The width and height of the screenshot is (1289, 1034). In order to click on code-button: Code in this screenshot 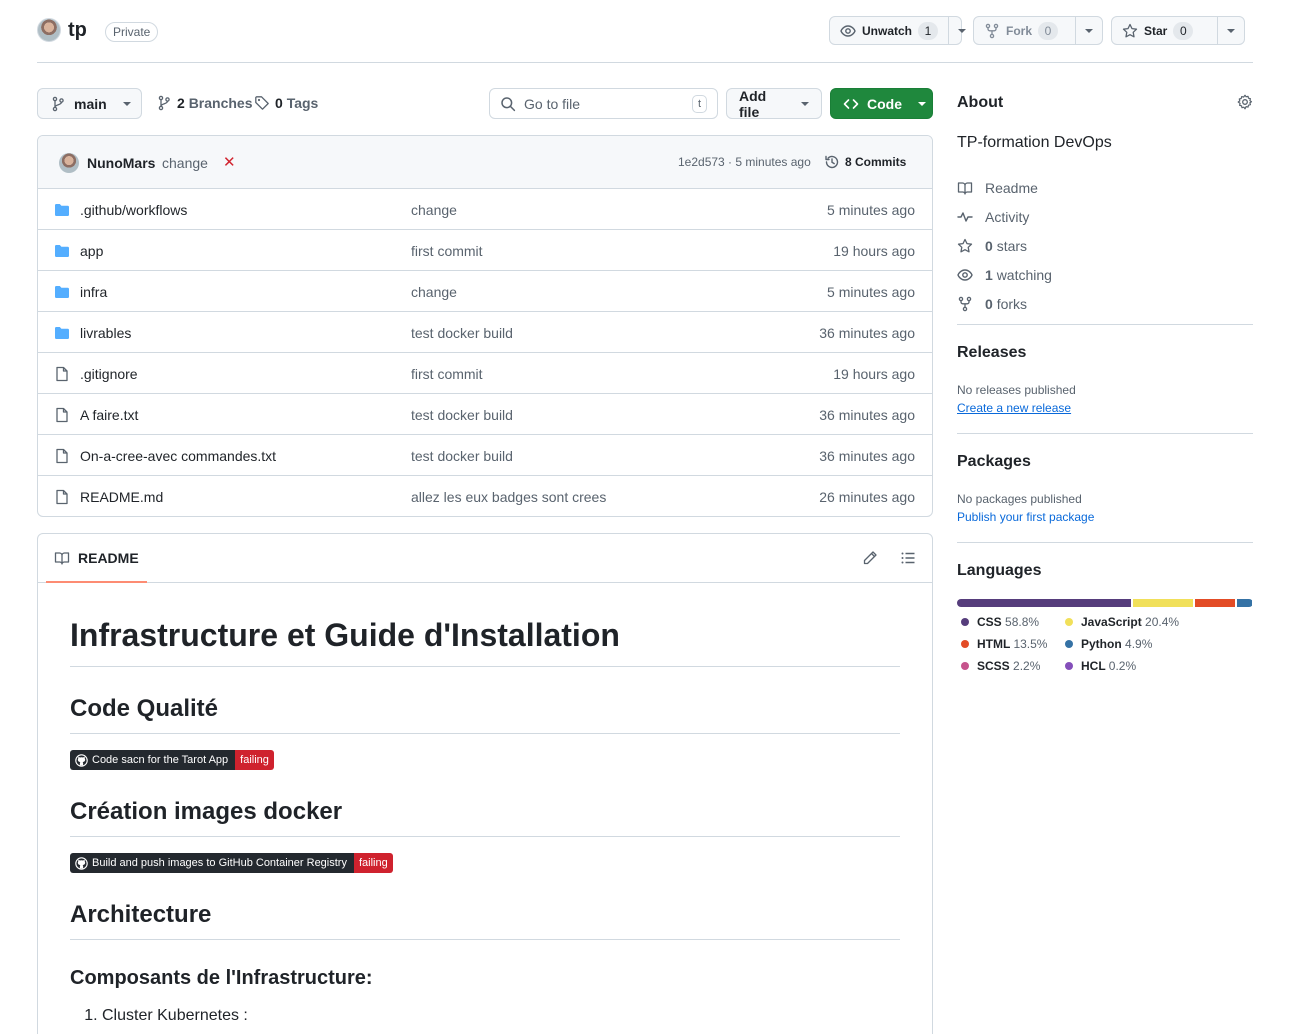, I will do `click(881, 103)`.